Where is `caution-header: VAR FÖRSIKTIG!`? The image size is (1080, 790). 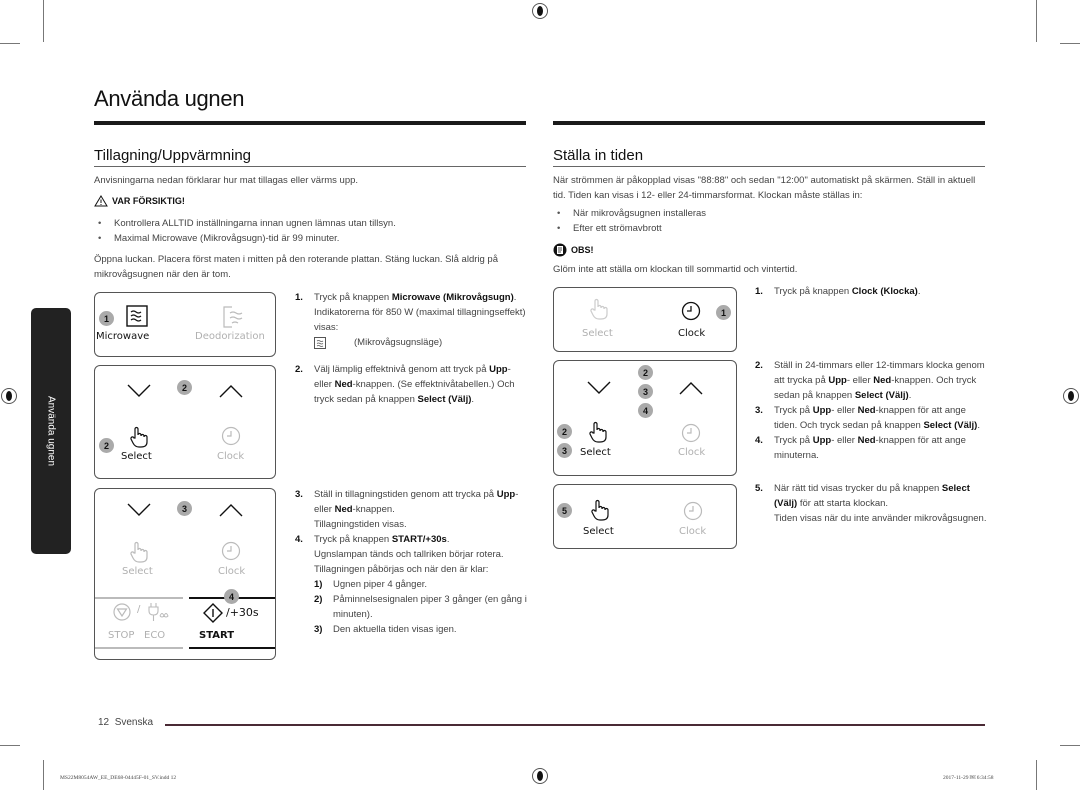
caution-header: VAR FÖRSIKTIG! is located at coordinates (139, 201).